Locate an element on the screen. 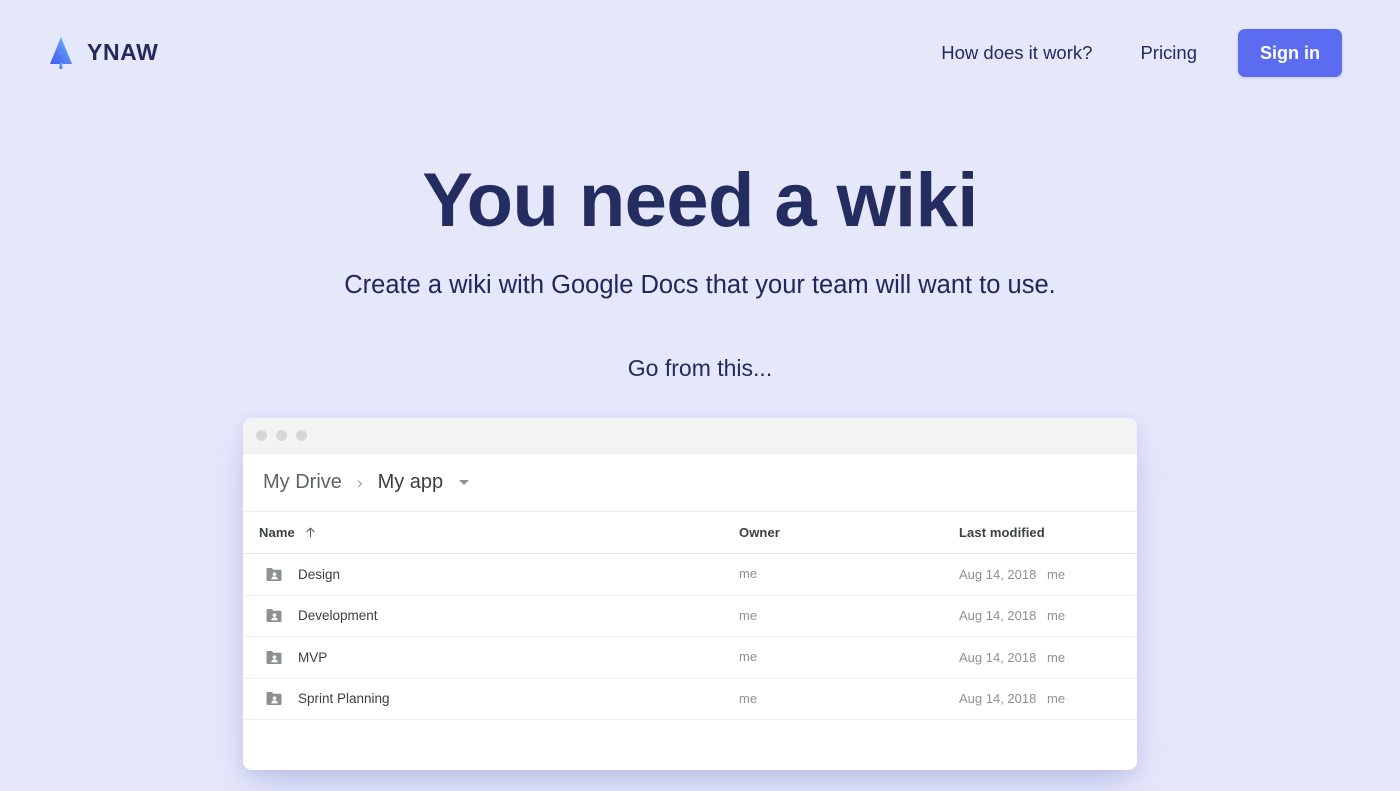 The image size is (1400, 791). table-header-row: Name Owner Last modified is located at coordinates (690, 533).